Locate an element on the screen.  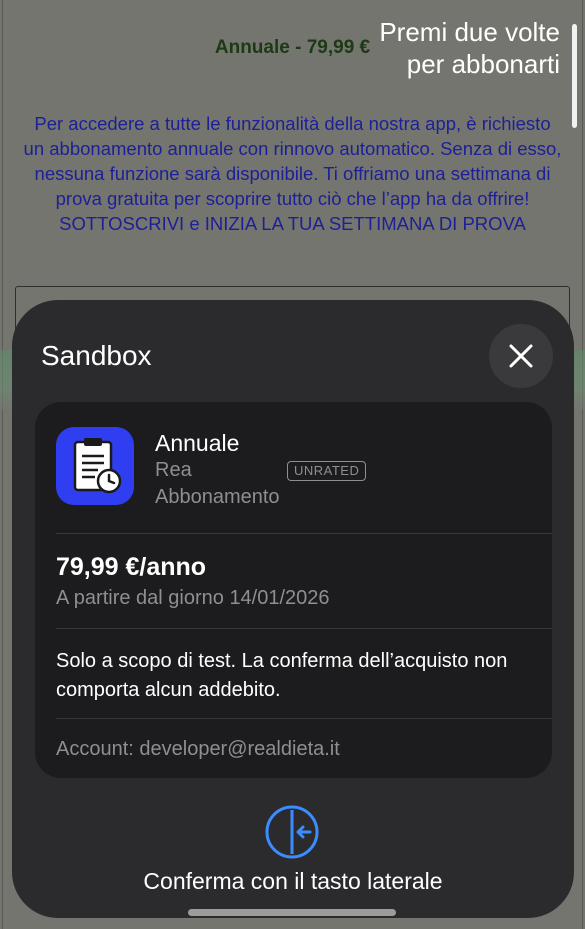
close-icon is located at coordinates (521, 356).